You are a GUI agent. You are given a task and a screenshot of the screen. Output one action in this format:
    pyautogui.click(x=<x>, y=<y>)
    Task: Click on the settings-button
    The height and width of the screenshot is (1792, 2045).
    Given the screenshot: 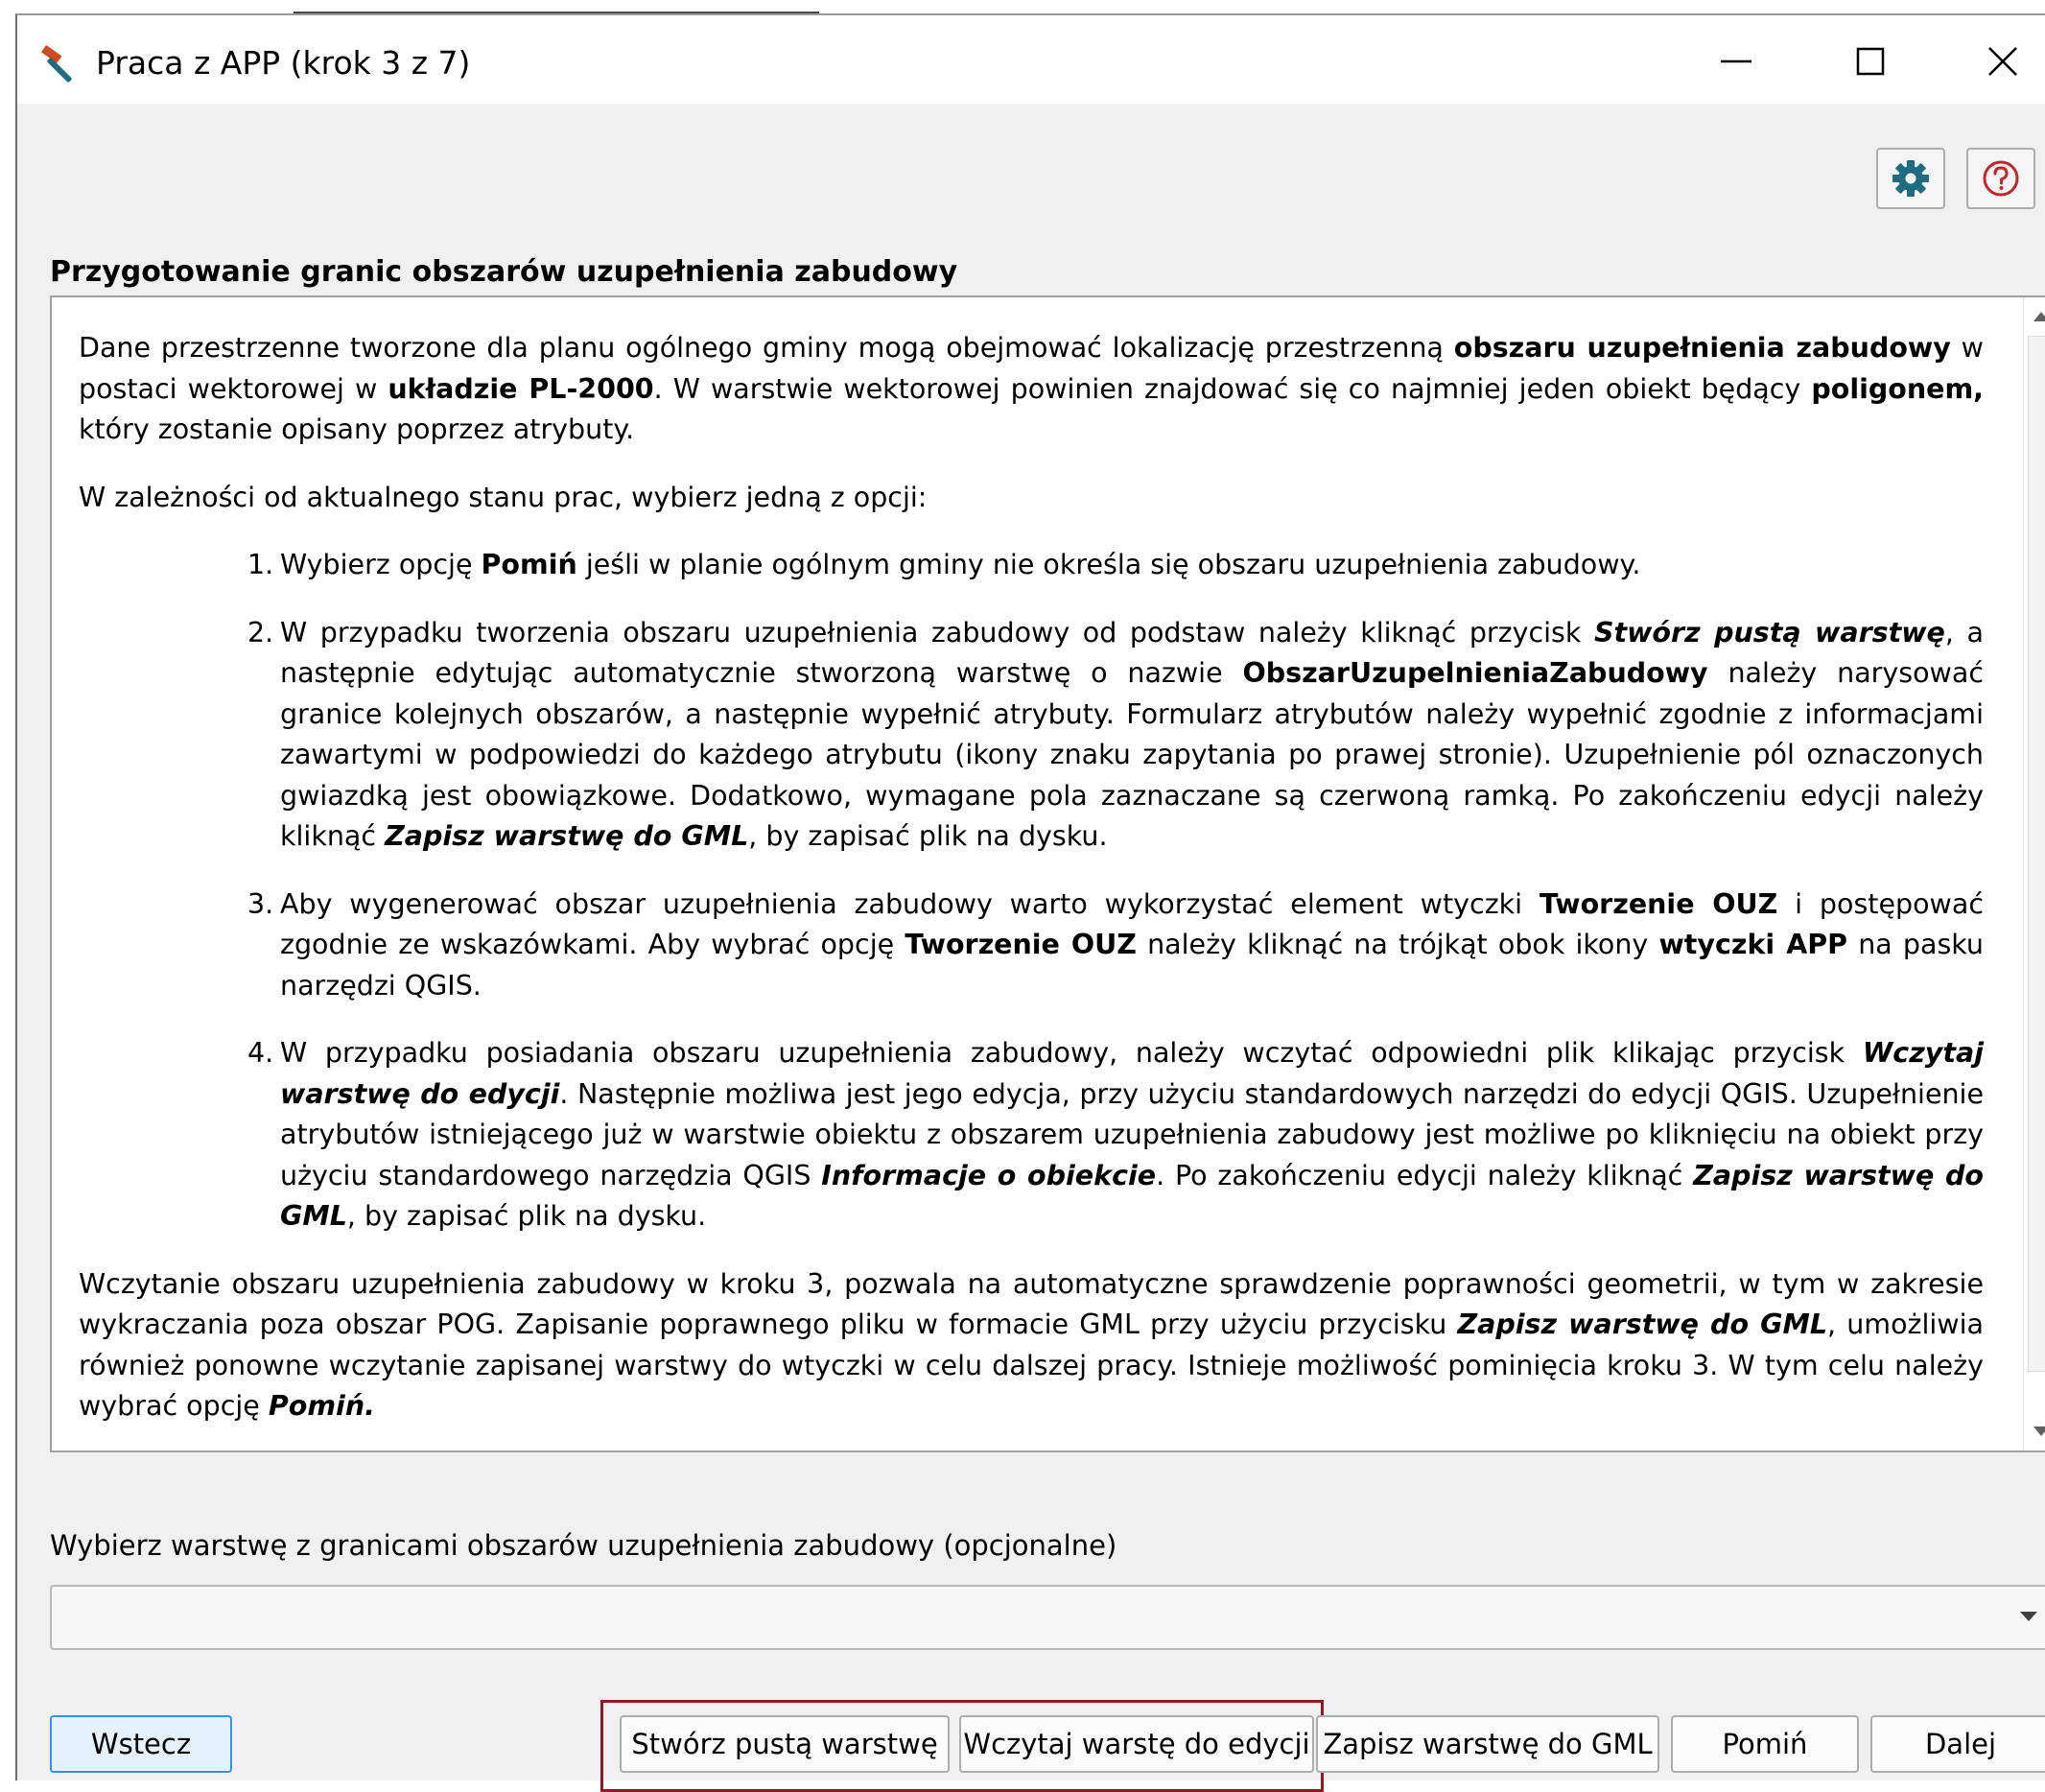 What is the action you would take?
    pyautogui.click(x=1910, y=178)
    